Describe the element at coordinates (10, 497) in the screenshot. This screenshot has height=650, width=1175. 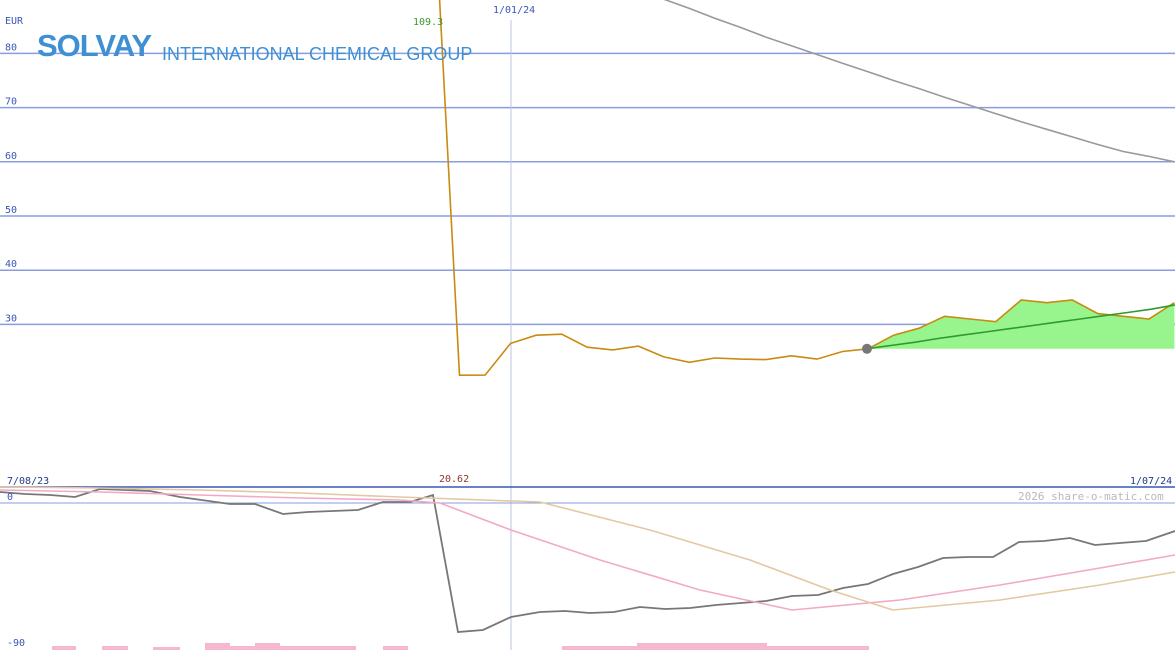
I see `oscillator-zero-label: 0` at that location.